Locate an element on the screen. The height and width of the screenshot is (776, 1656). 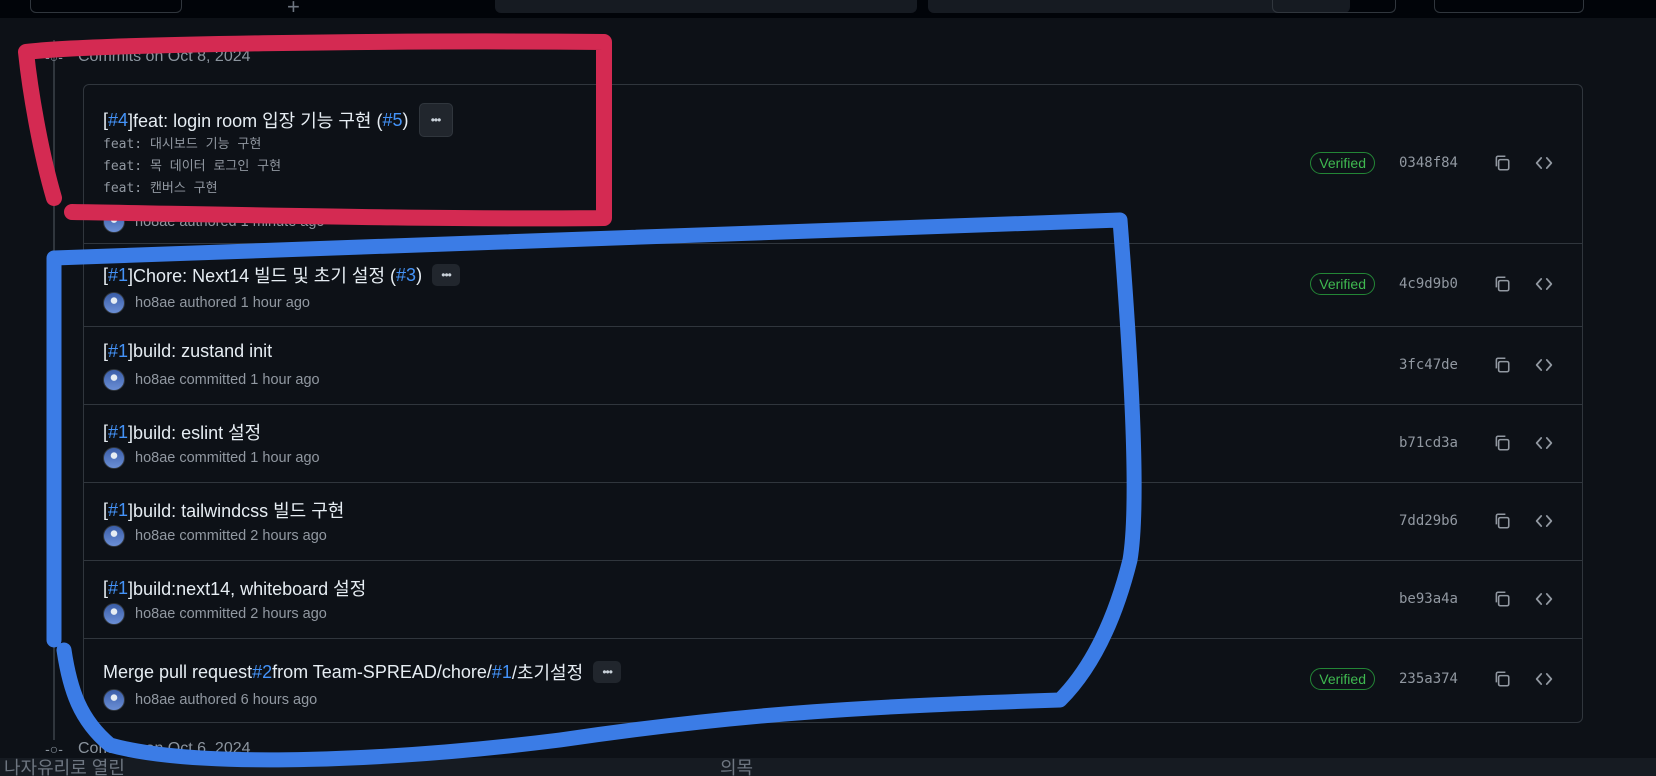
commit-time: 1 minute ago is located at coordinates (282, 222).